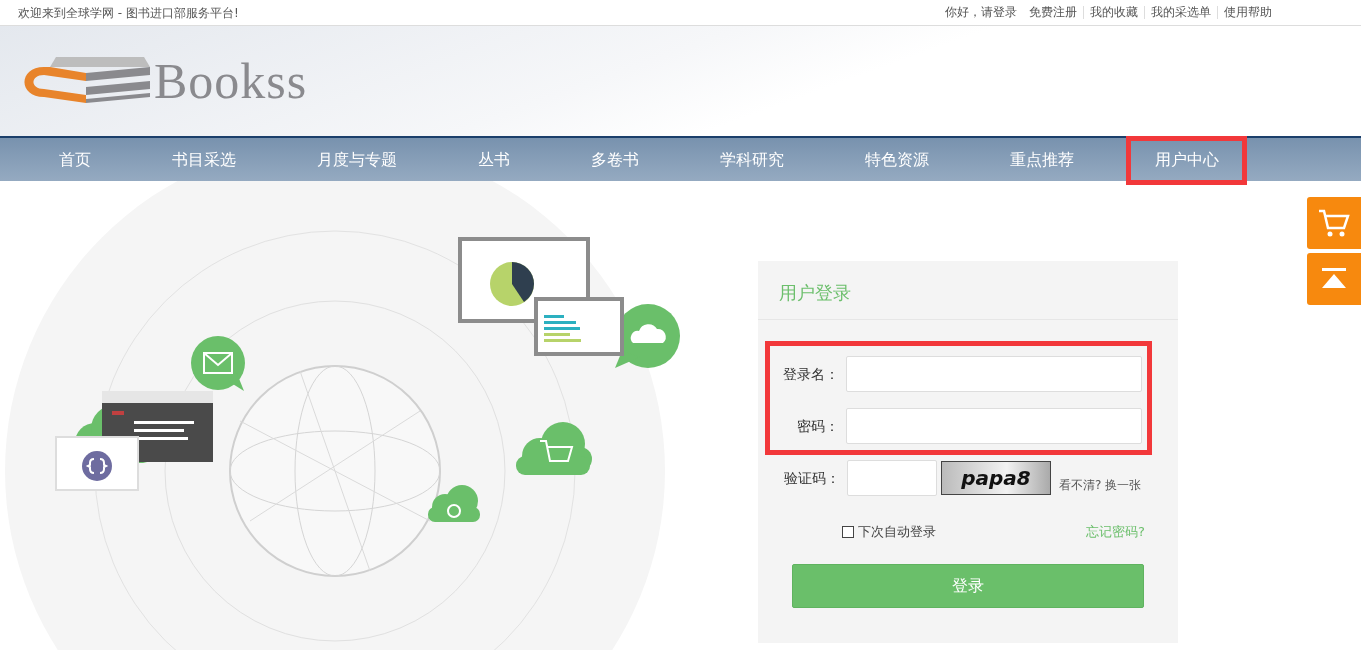  I want to click on login-button: 登录, so click(968, 585).